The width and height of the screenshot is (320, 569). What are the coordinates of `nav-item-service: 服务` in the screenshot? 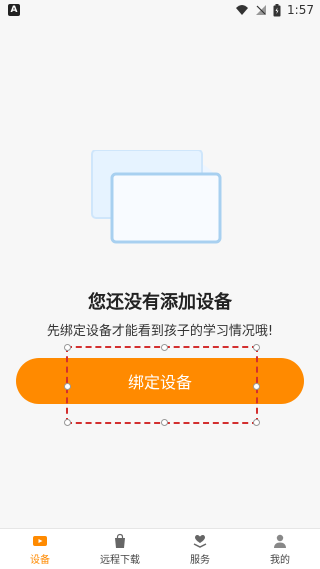 It's located at (200, 549).